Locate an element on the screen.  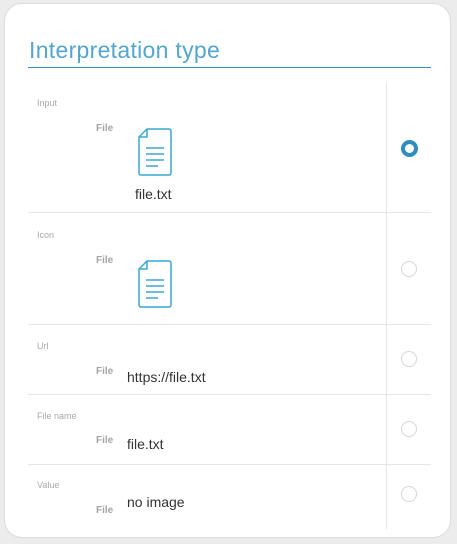
title-underline is located at coordinates (229, 67).